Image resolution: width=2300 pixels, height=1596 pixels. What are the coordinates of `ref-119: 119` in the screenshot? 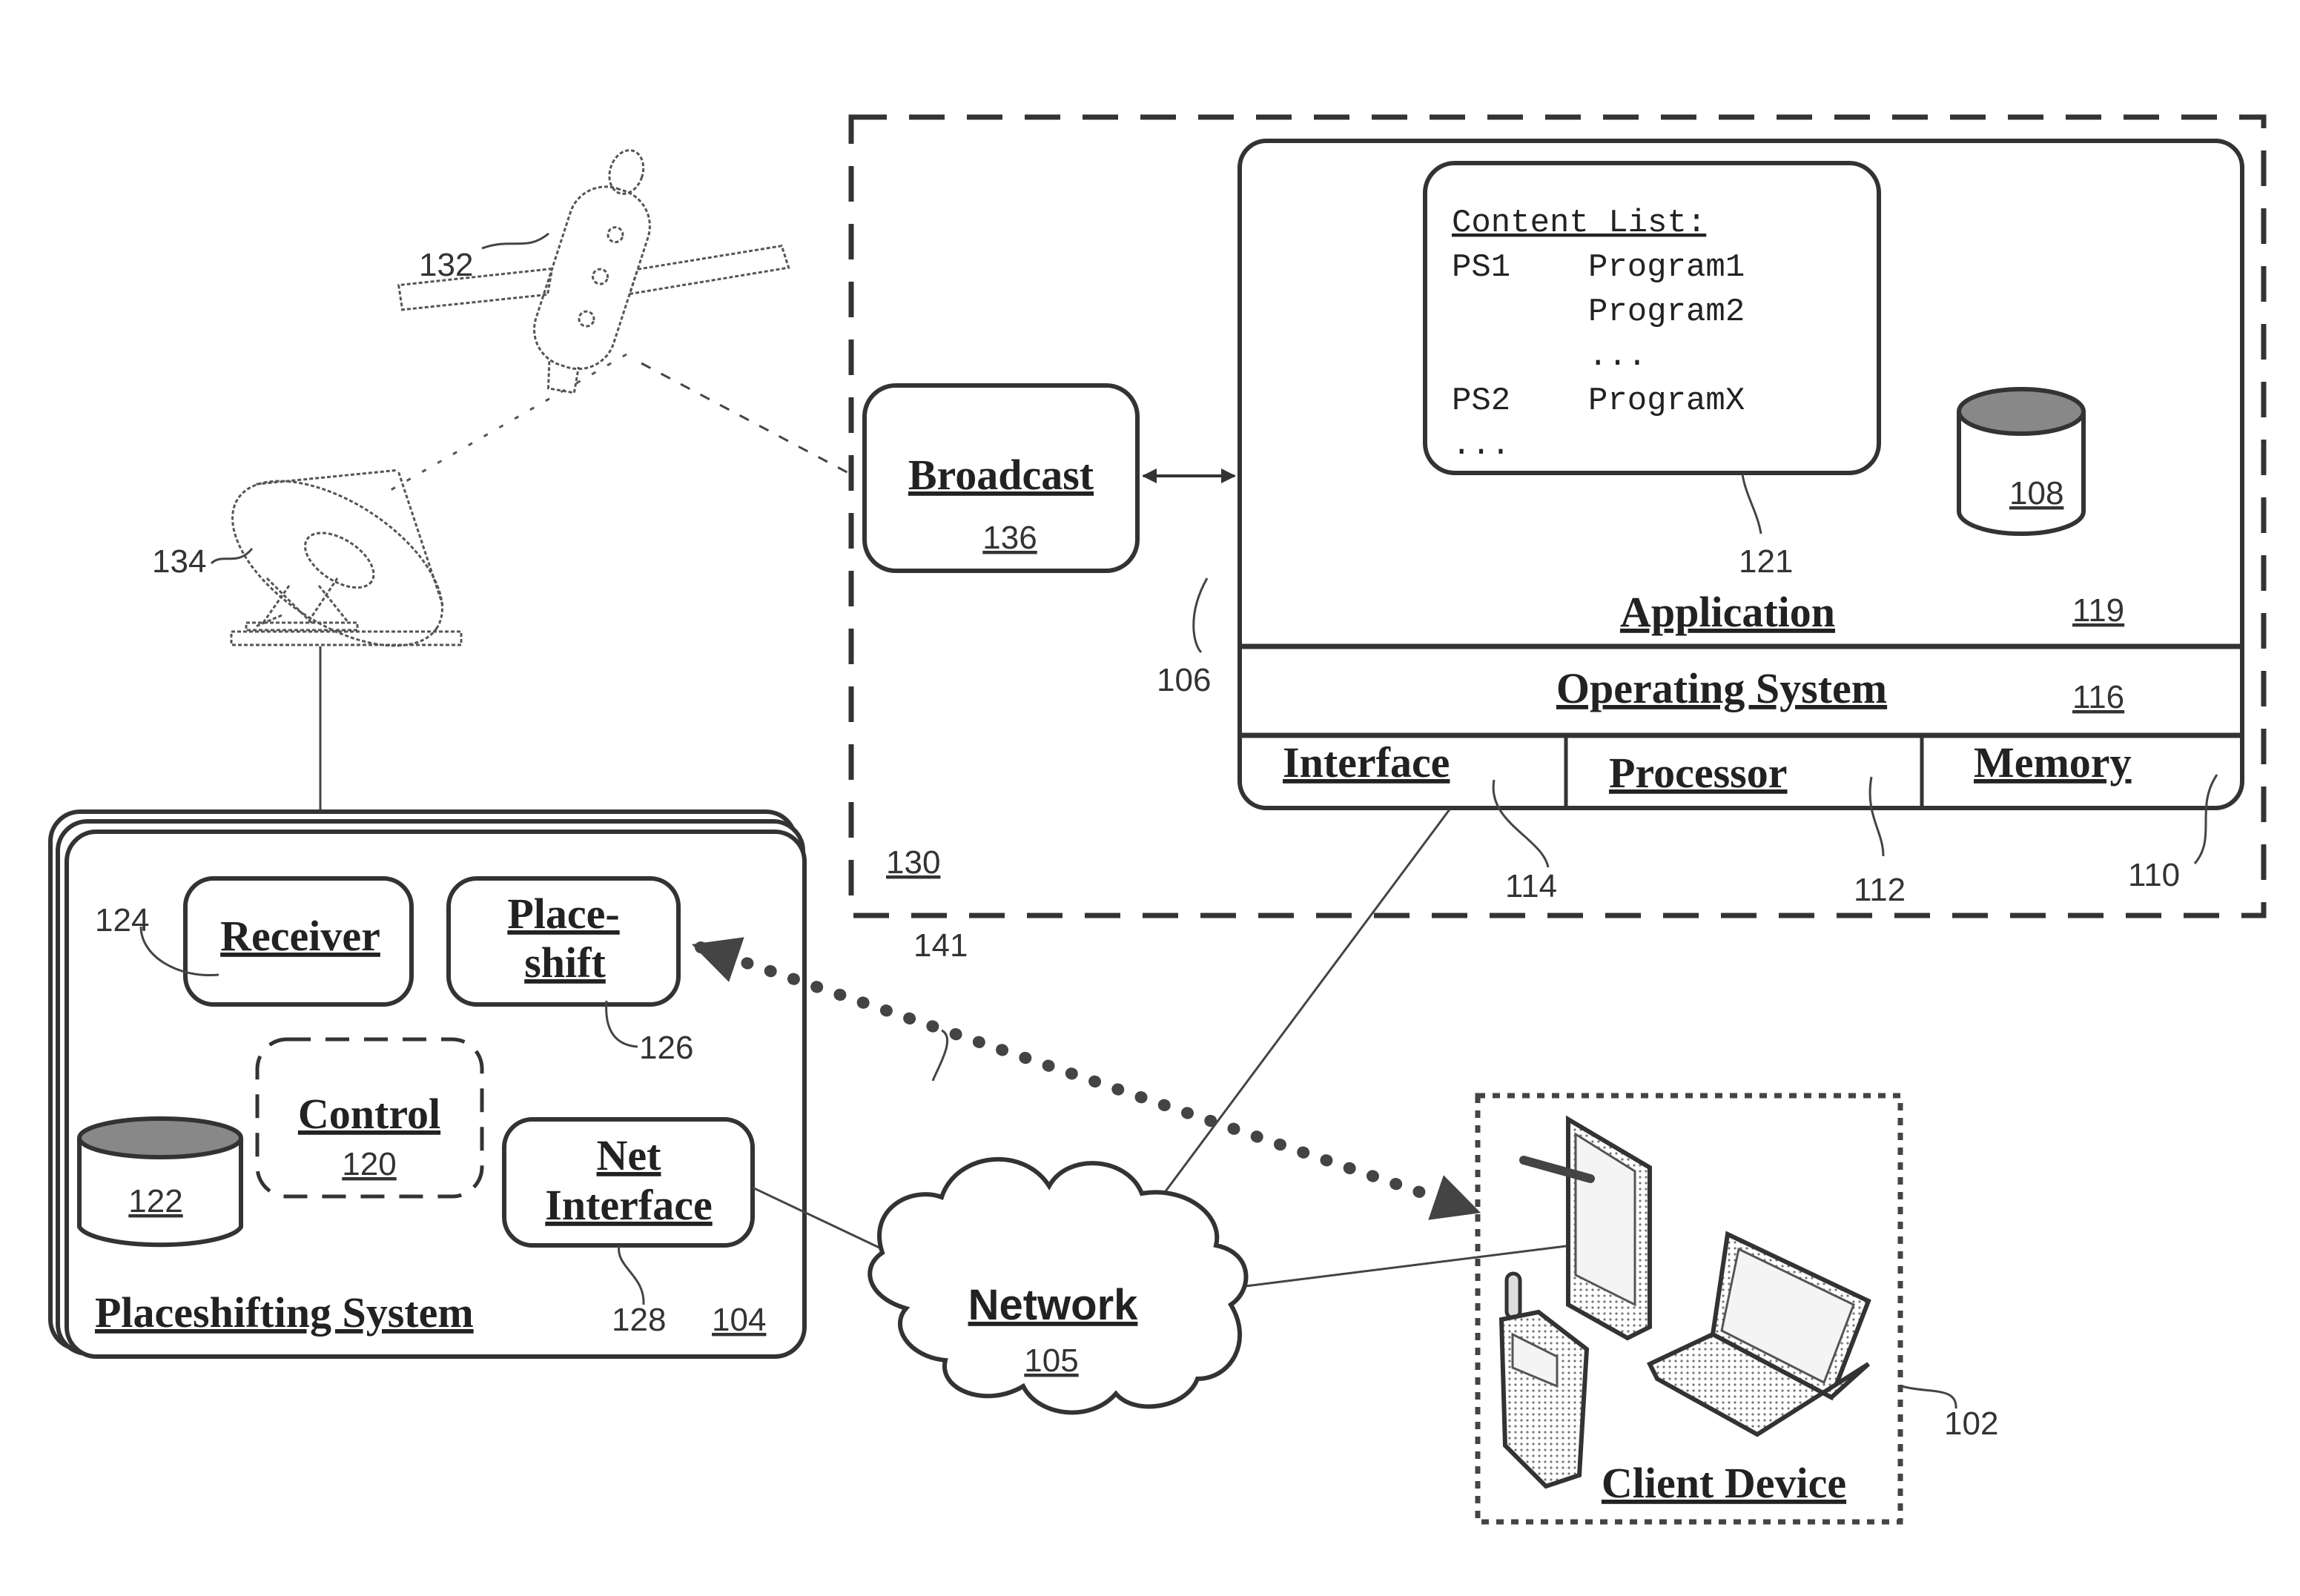 It's located at (2098, 610).